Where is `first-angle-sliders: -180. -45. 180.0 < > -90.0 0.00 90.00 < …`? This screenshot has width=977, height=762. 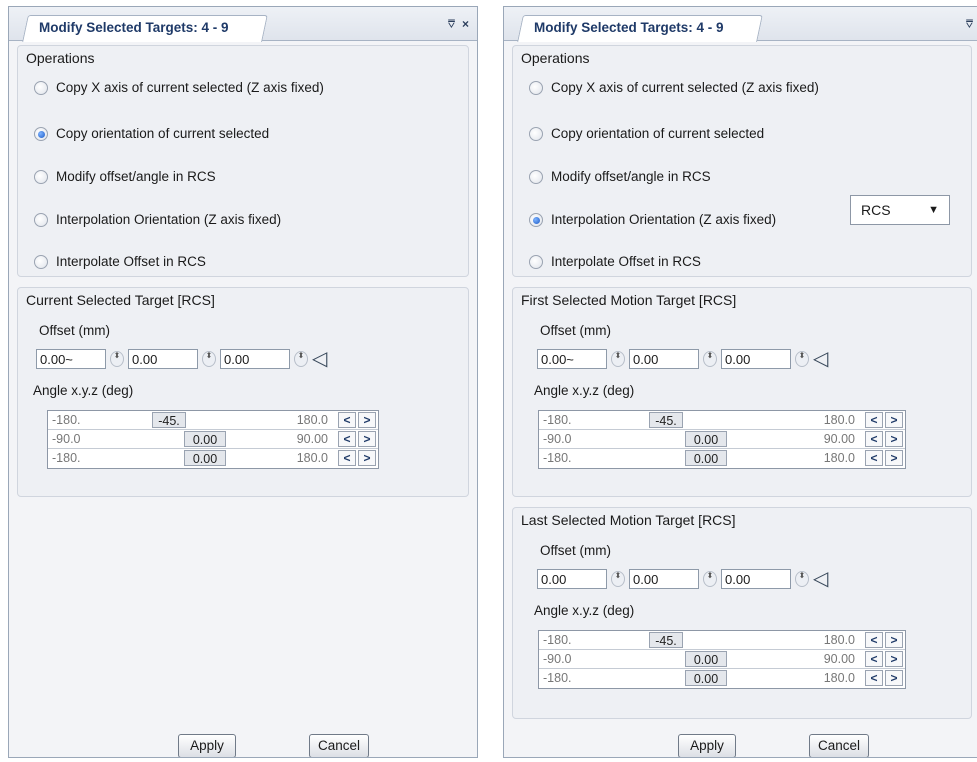 first-angle-sliders: -180. -45. 180.0 < > -90.0 0.00 90.00 < … is located at coordinates (722, 439).